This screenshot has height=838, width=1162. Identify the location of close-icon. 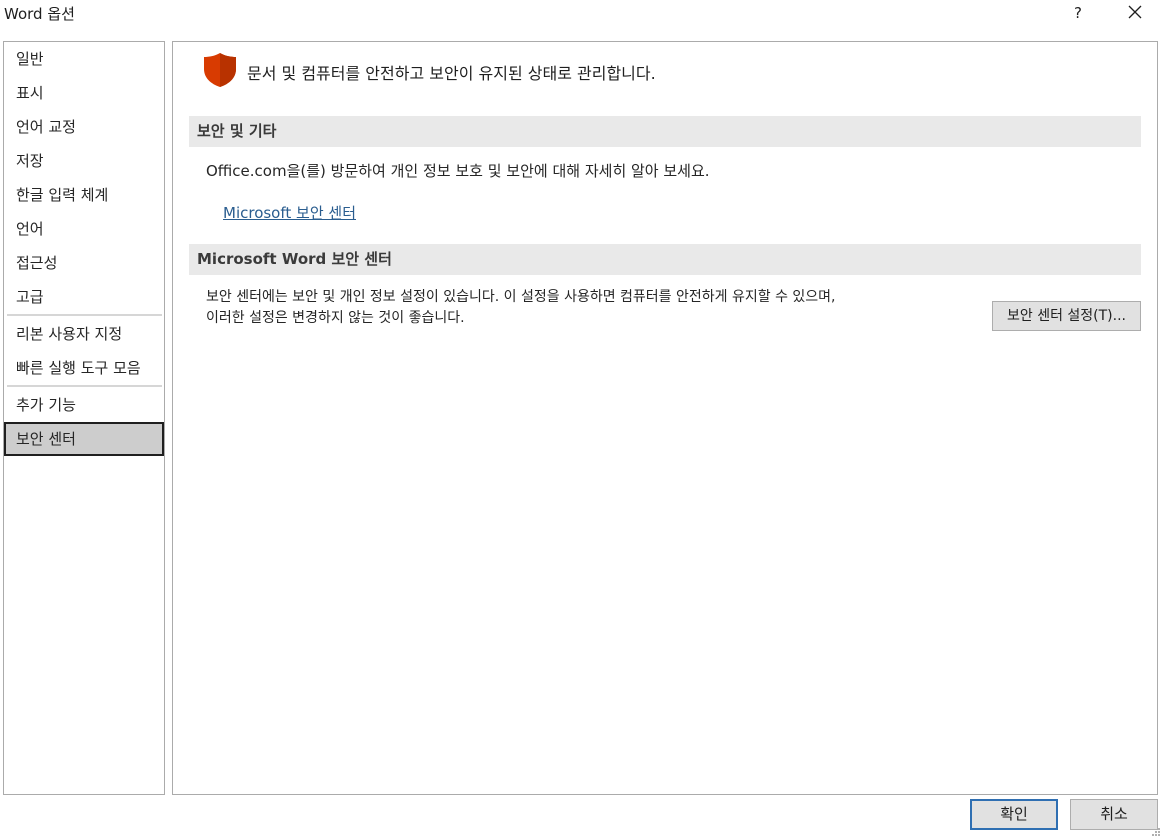
(1135, 12).